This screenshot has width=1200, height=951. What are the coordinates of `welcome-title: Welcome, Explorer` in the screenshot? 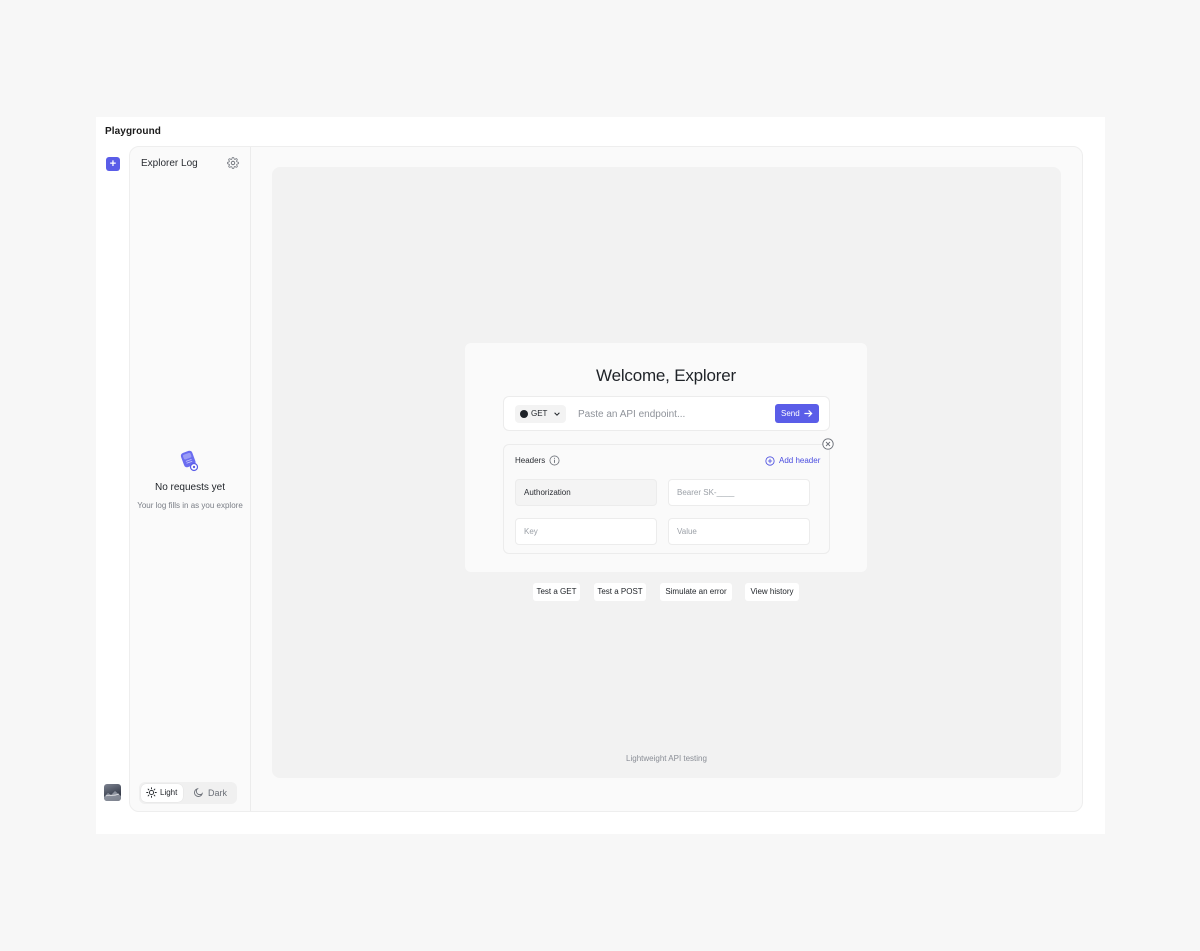 It's located at (666, 375).